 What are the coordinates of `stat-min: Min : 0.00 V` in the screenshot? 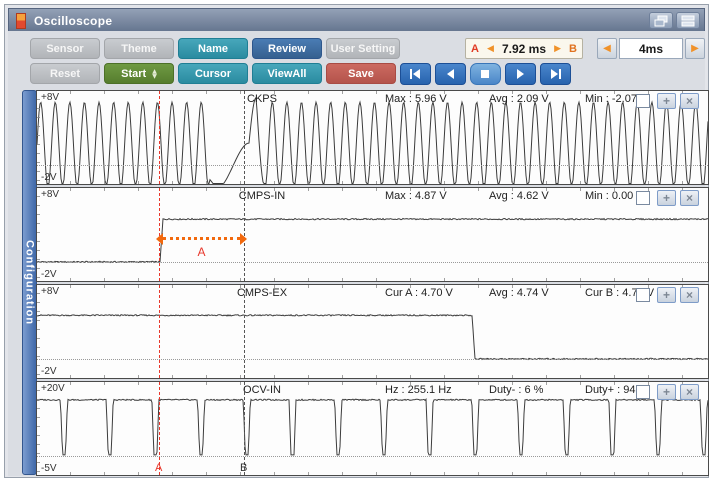 It's located at (614, 196).